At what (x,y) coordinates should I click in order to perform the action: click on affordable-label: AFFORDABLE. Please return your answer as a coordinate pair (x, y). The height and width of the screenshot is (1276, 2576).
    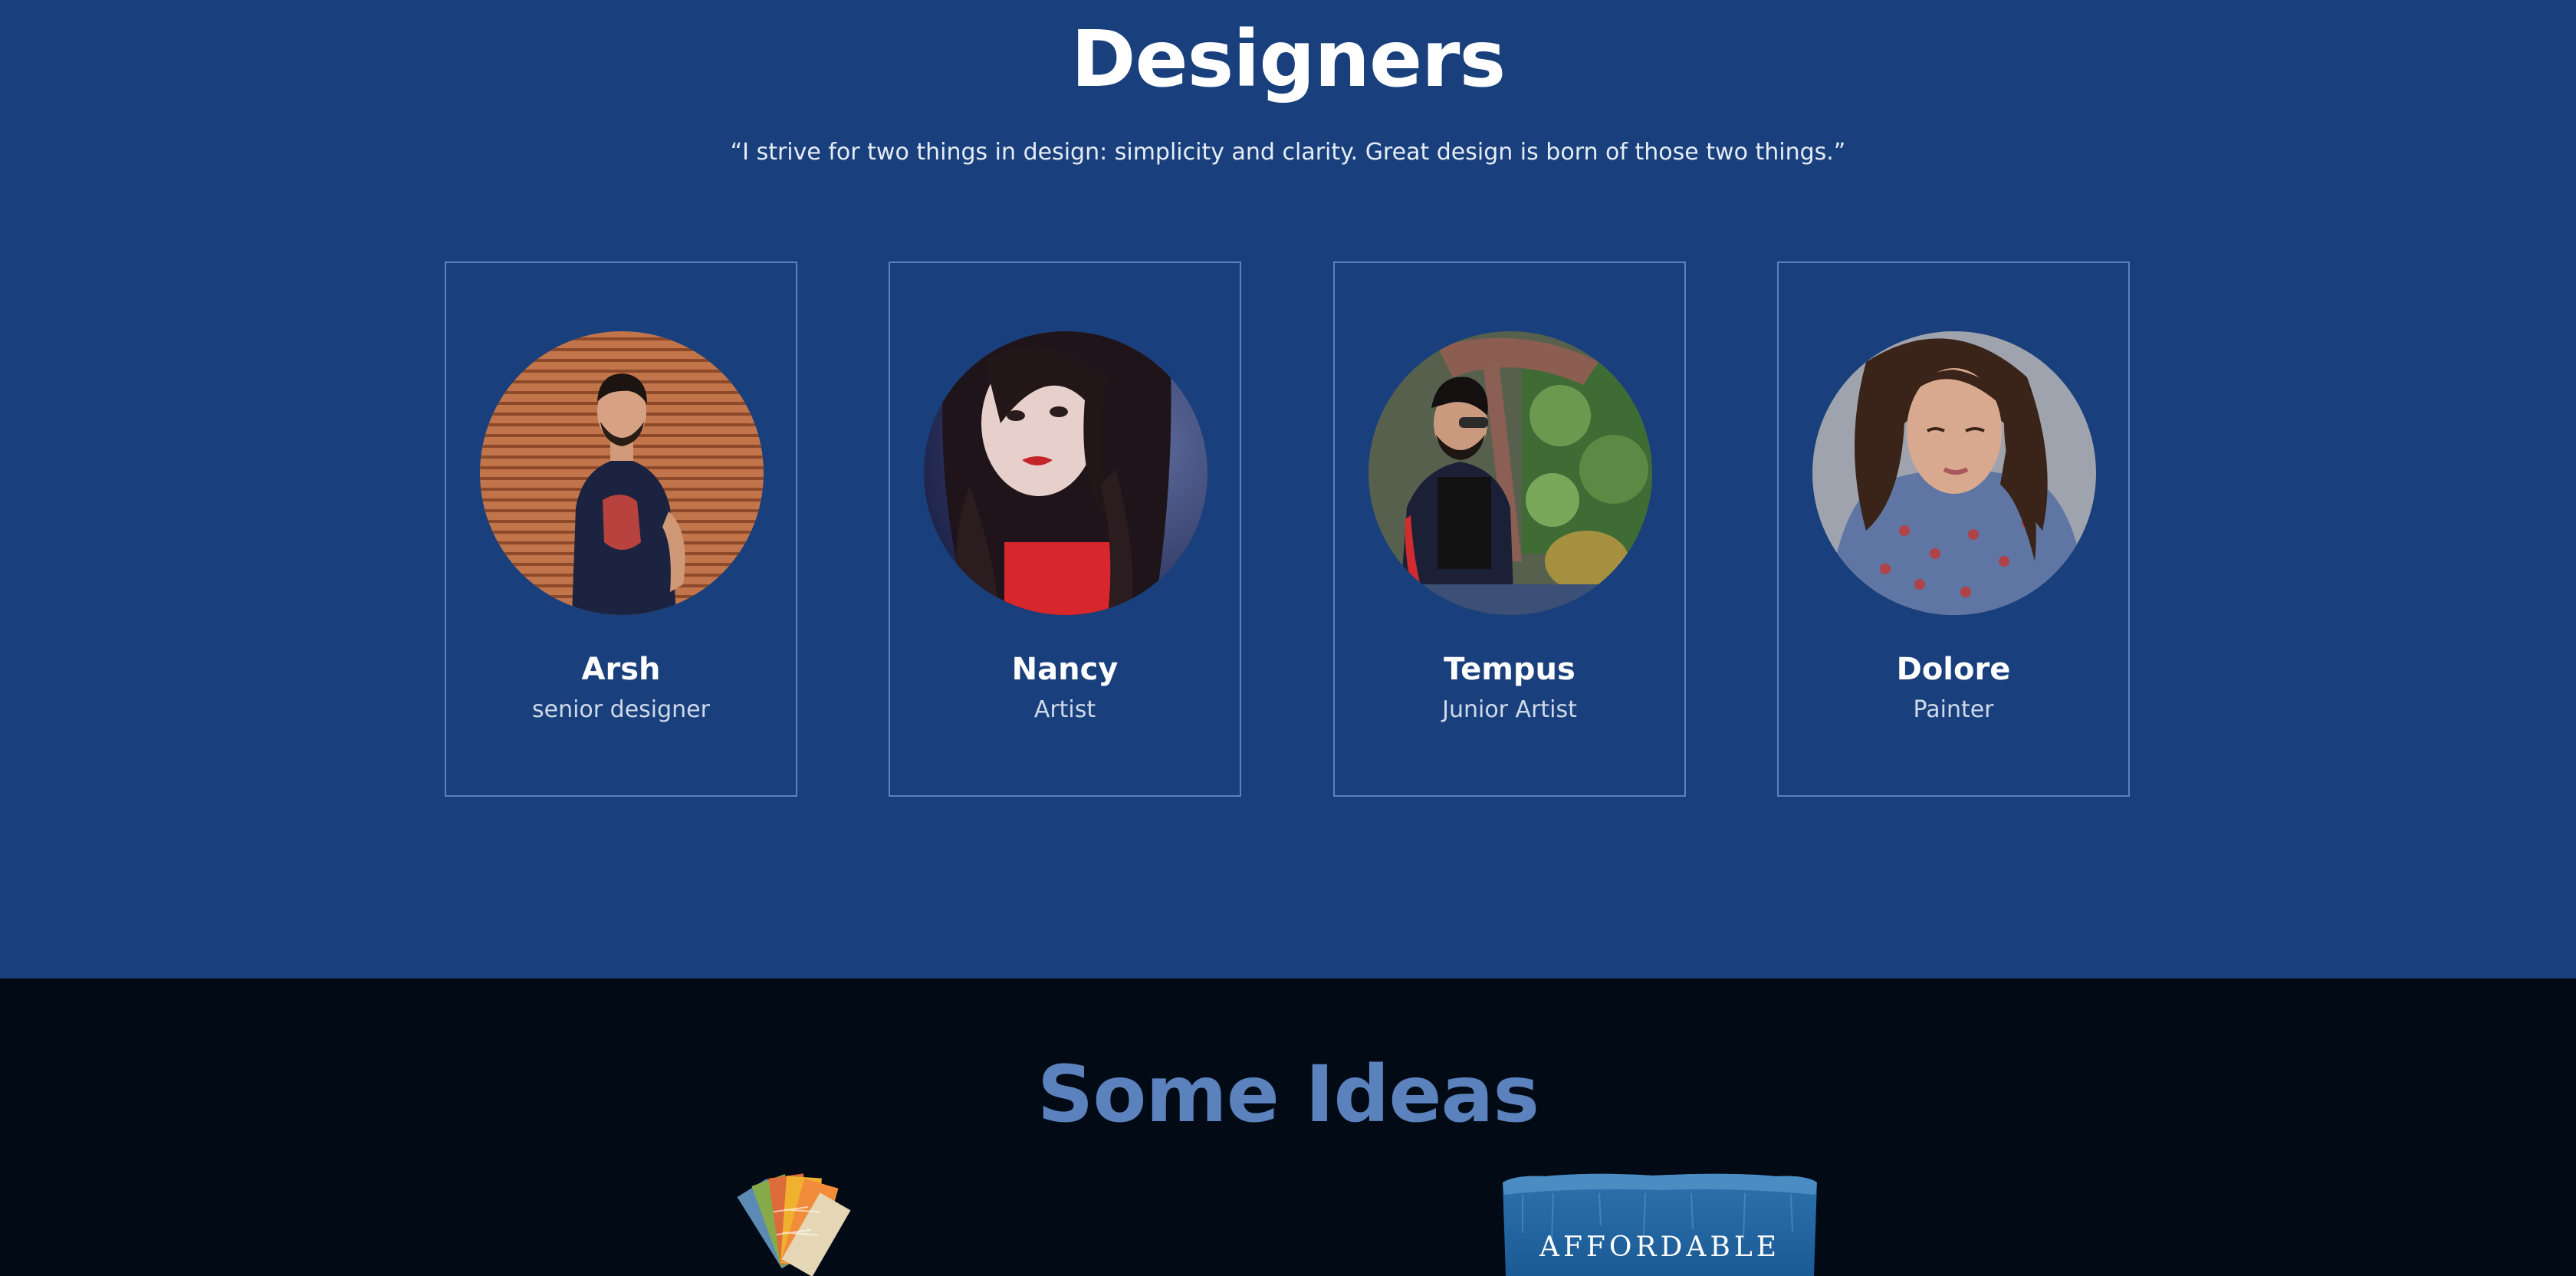
    Looking at the image, I should click on (1660, 1247).